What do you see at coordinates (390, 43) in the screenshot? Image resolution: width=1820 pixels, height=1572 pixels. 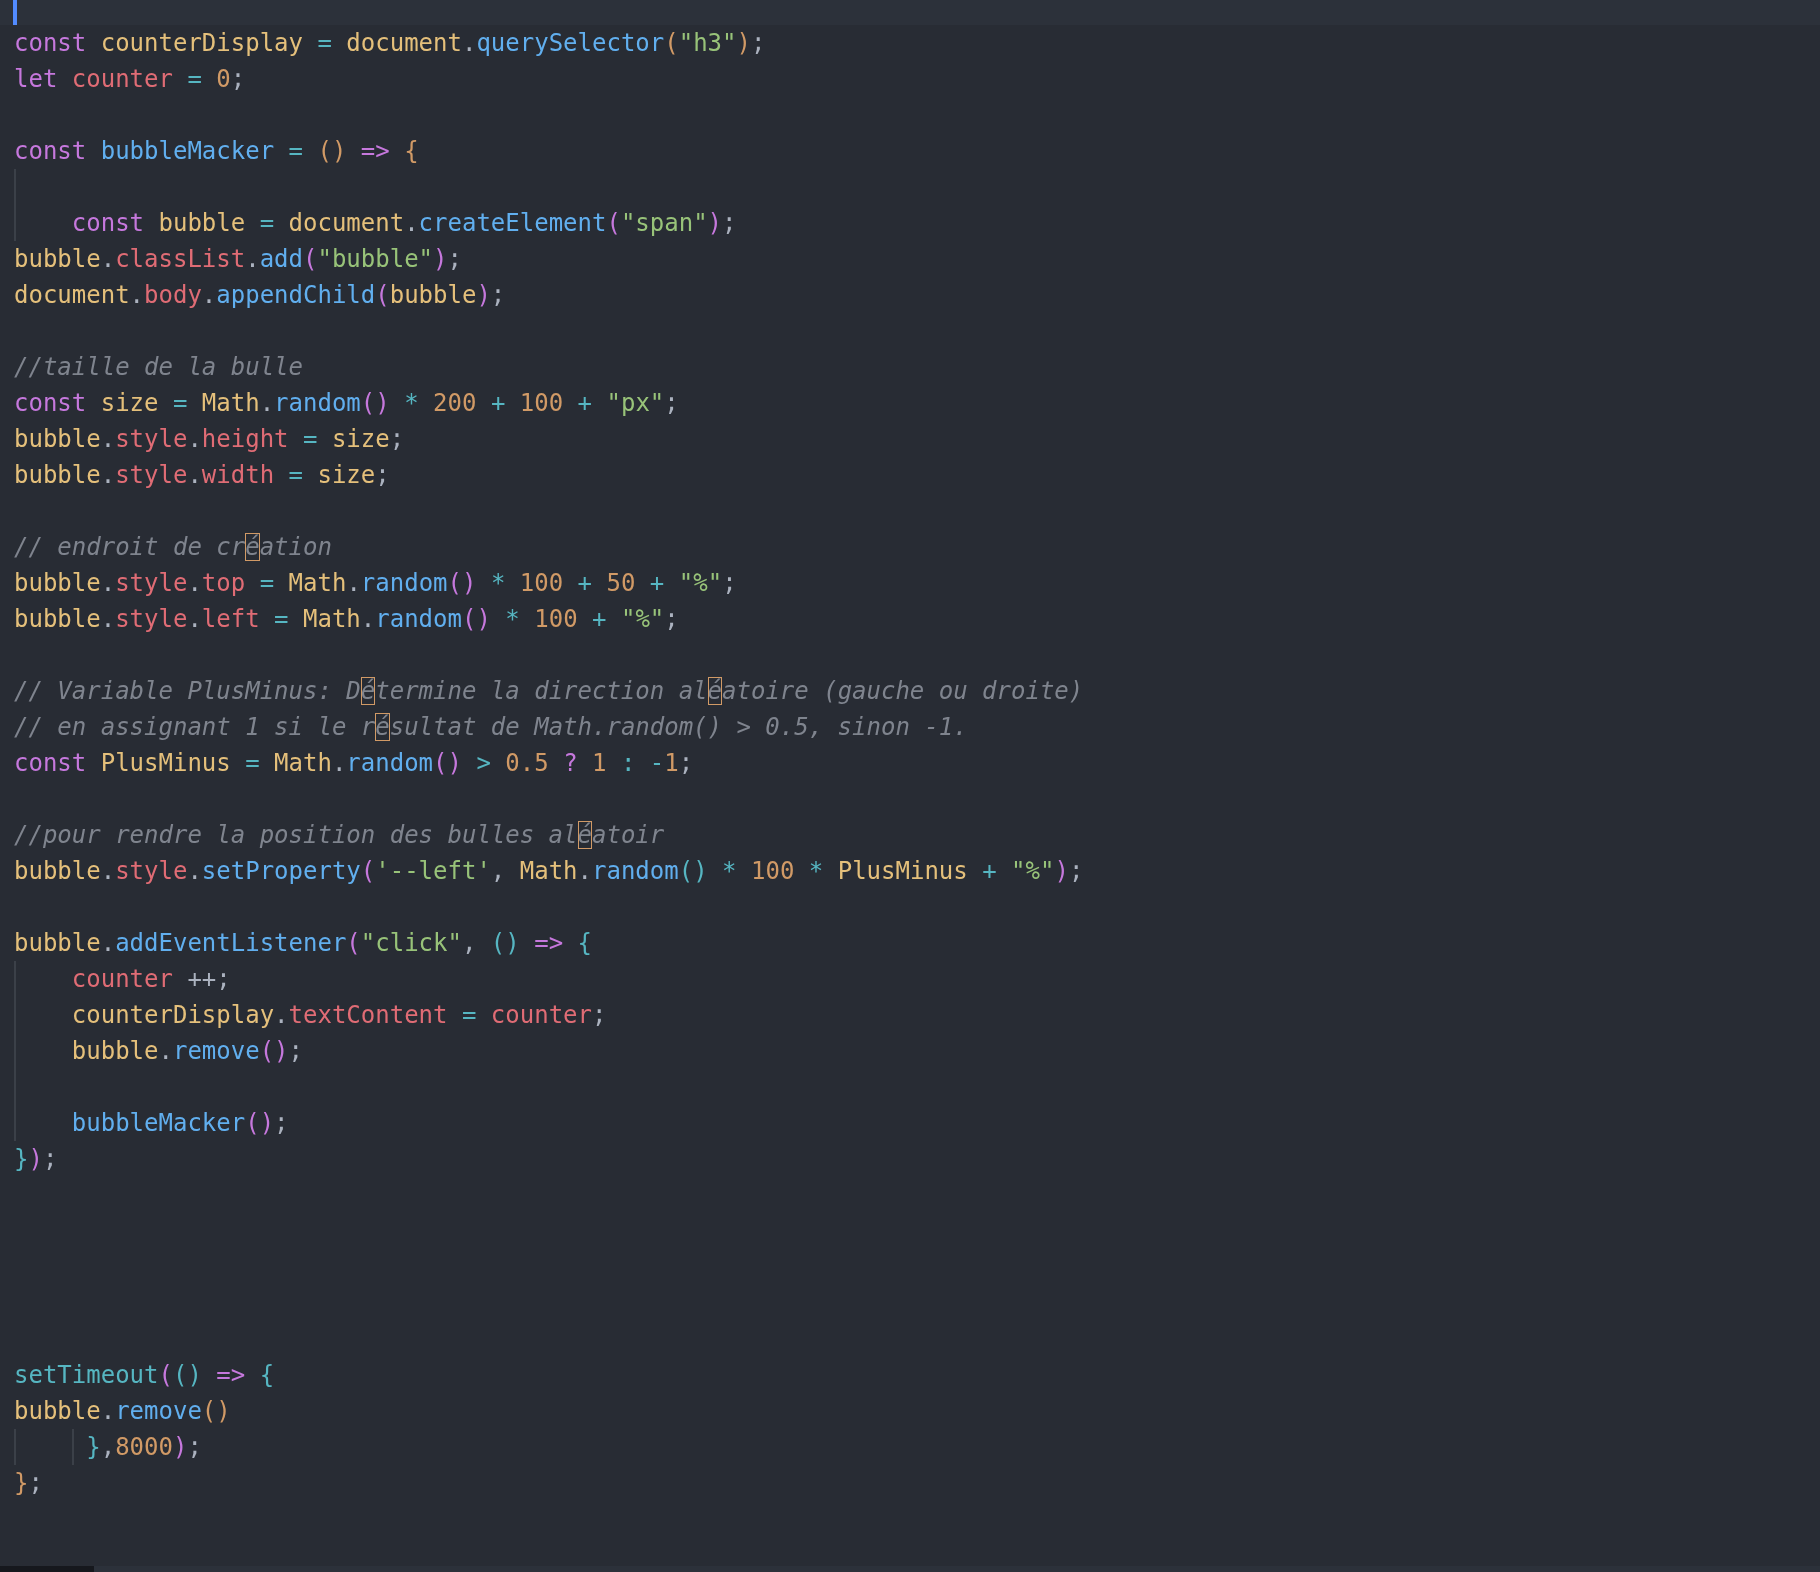 I see `code-line: const counterDisplay = document.querySelector("h3");` at bounding box center [390, 43].